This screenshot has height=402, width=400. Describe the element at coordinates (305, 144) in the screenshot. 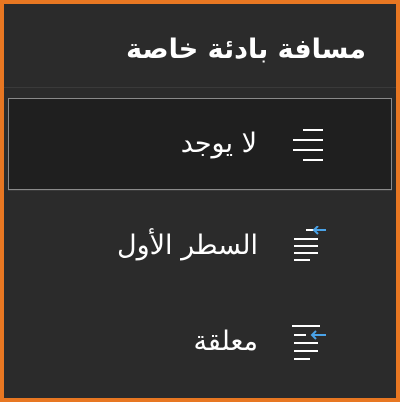

I see `indent-none-icon` at that location.